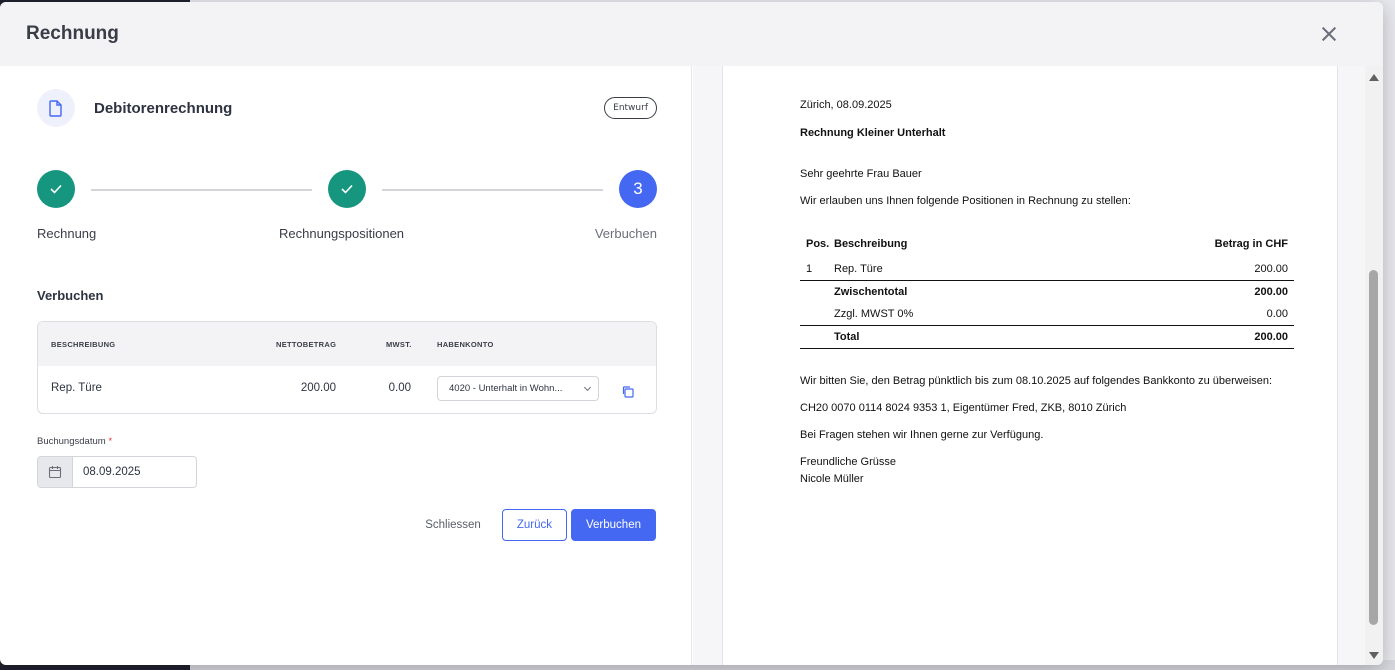  Describe the element at coordinates (1047, 314) in the screenshot. I see `invoice-vat-row: Zzgl. MWST 0% 0.00` at that location.